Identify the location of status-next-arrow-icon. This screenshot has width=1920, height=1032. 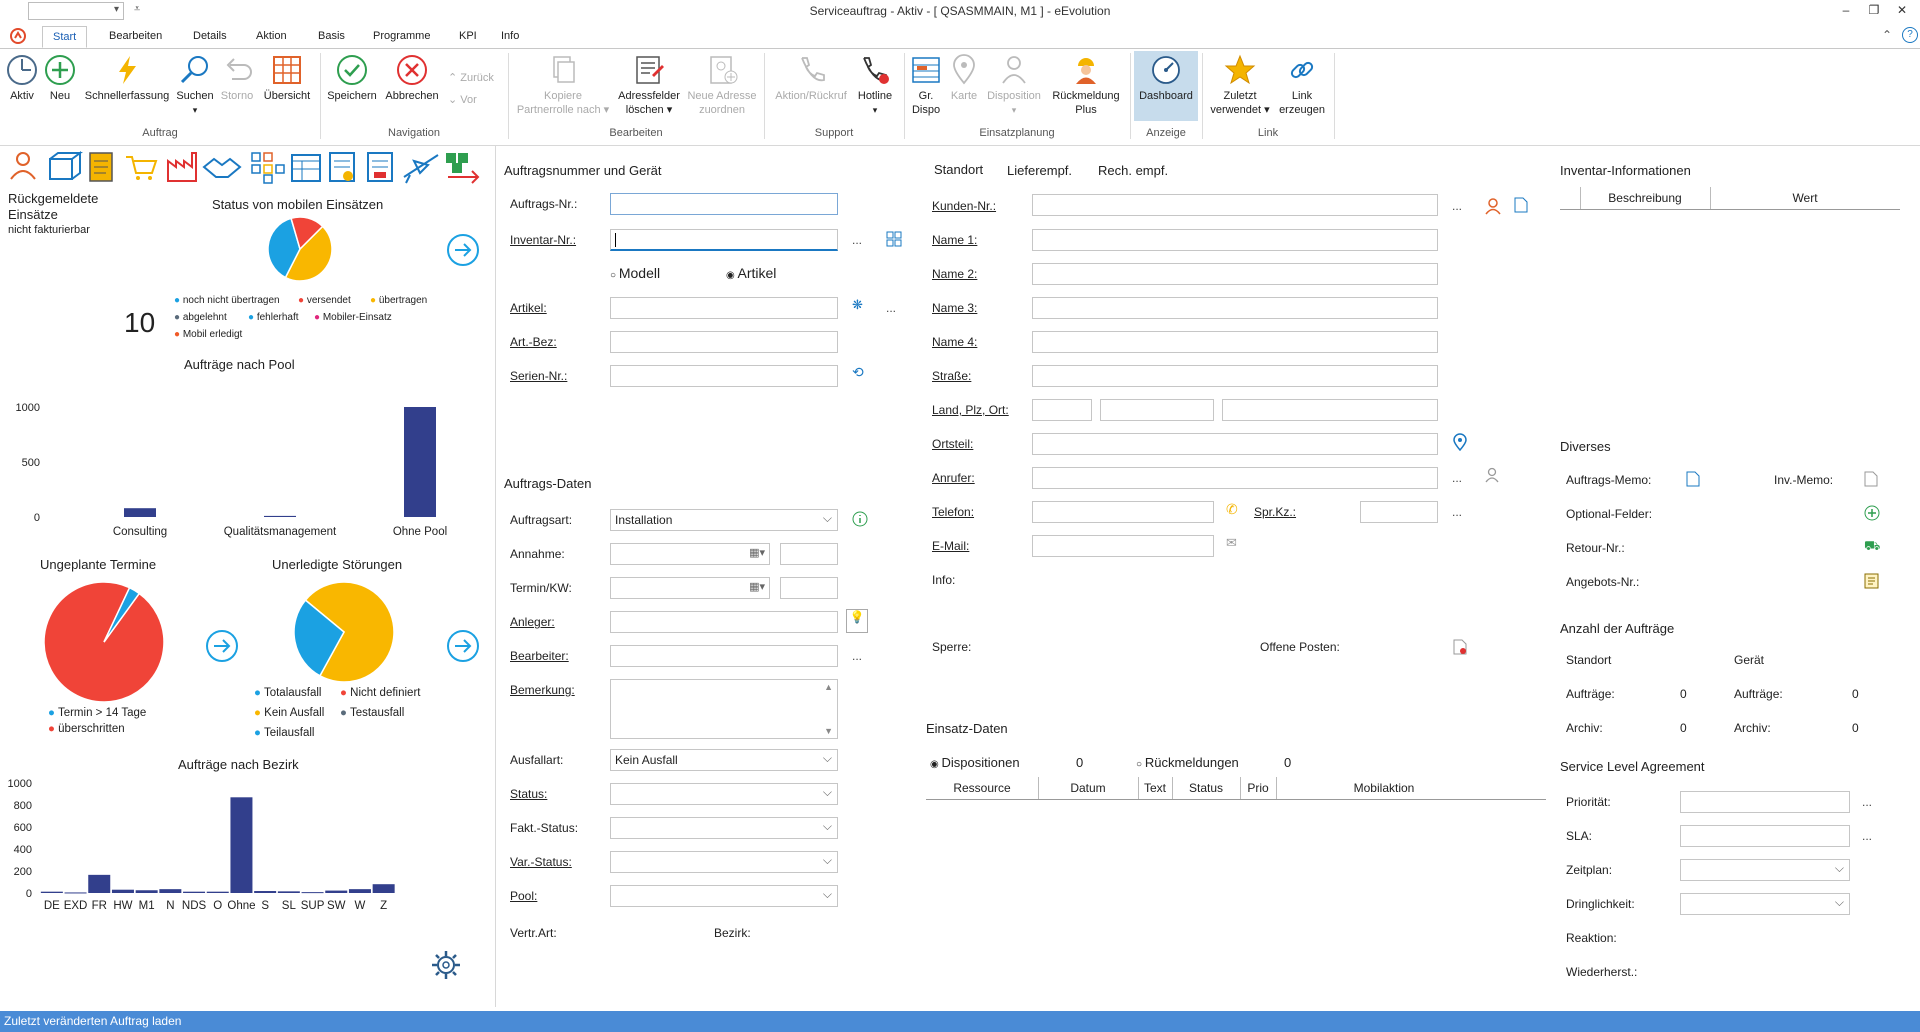
(463, 250).